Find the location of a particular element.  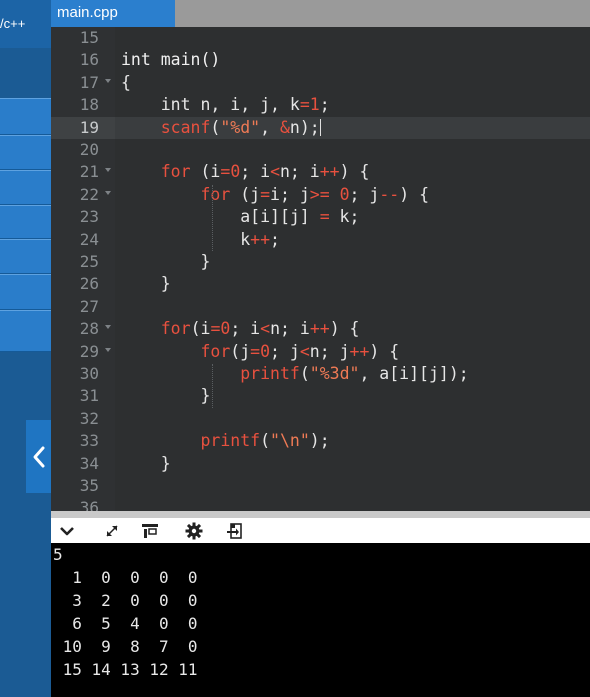

gutter-cell: 27 is located at coordinates (83, 307).